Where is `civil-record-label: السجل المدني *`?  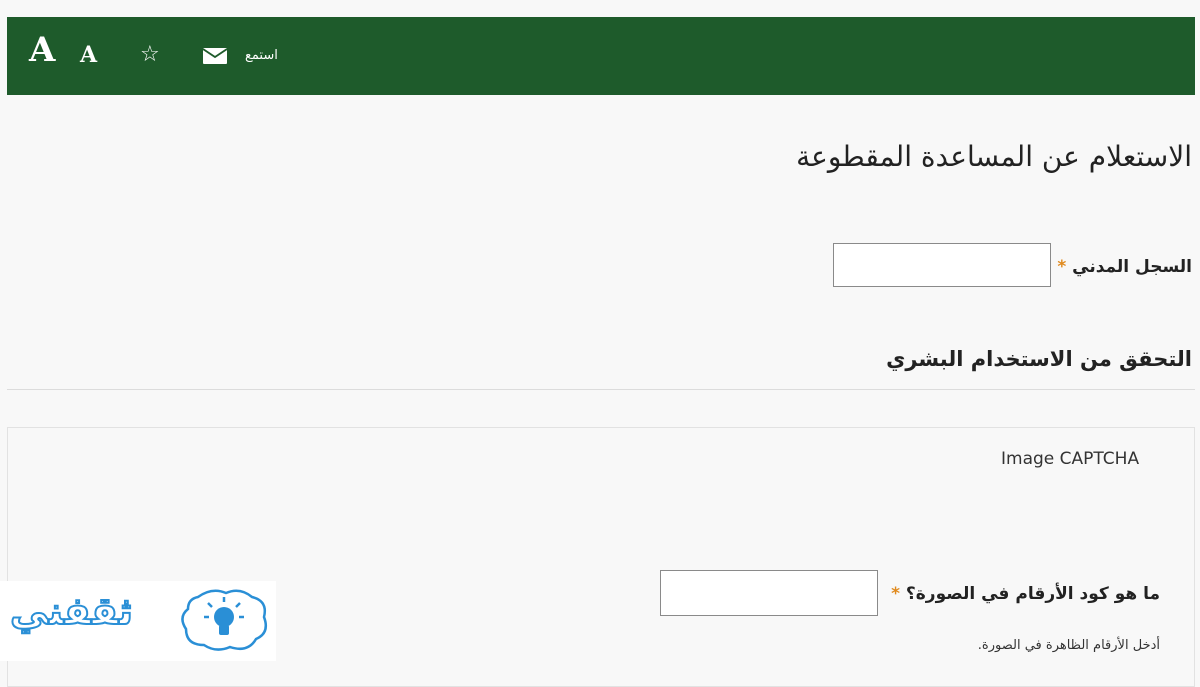
civil-record-label: السجل المدني * is located at coordinates (1124, 267).